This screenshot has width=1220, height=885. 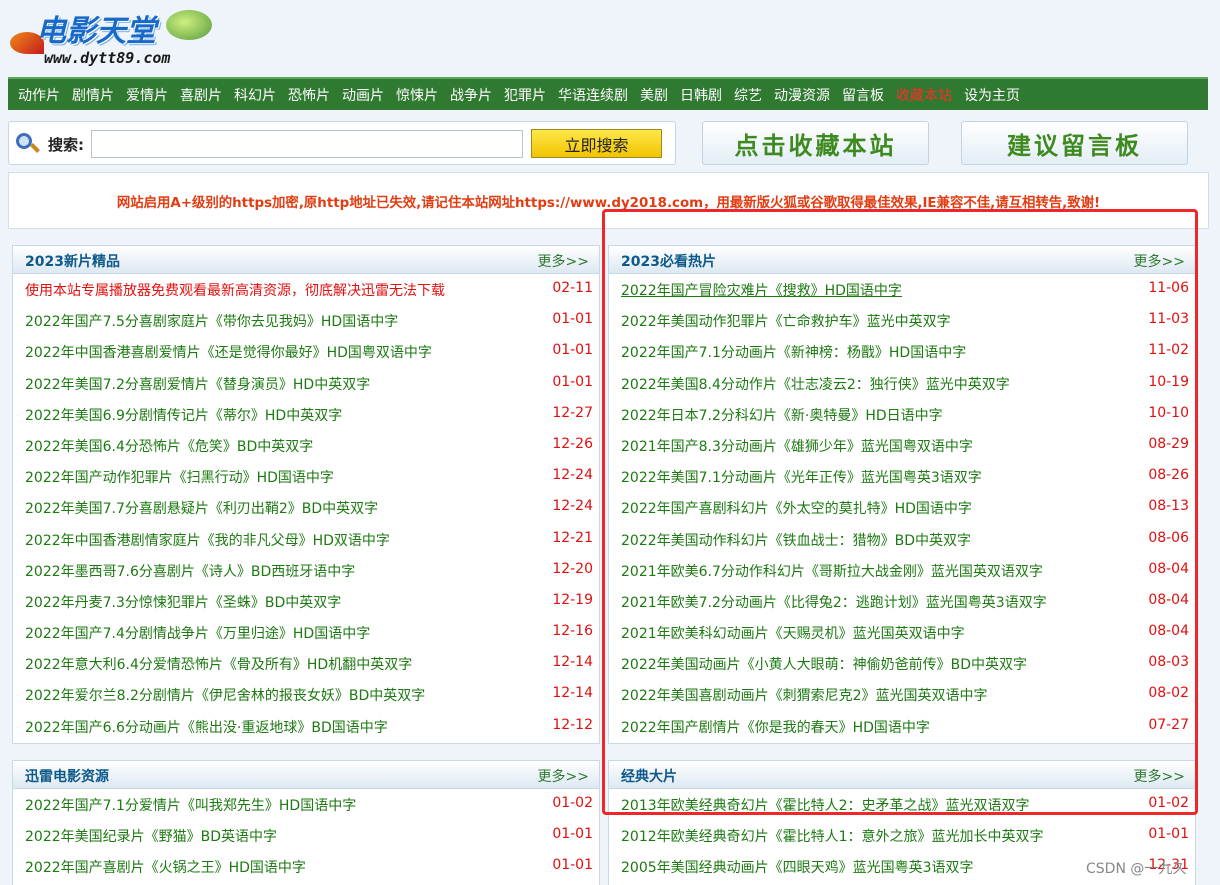 What do you see at coordinates (207, 540) in the screenshot?
I see `movie-link: 2022年中国香港剧情家庭片《我的非凡父母》HD双语中字` at bounding box center [207, 540].